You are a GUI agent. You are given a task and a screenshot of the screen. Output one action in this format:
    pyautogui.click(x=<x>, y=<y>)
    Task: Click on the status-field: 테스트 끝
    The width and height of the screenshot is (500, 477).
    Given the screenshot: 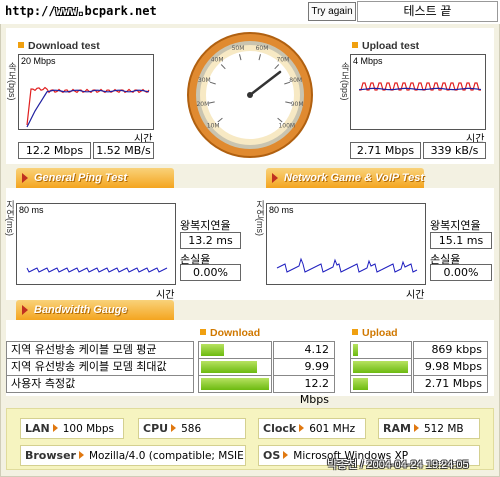 What is the action you would take?
    pyautogui.click(x=427, y=11)
    